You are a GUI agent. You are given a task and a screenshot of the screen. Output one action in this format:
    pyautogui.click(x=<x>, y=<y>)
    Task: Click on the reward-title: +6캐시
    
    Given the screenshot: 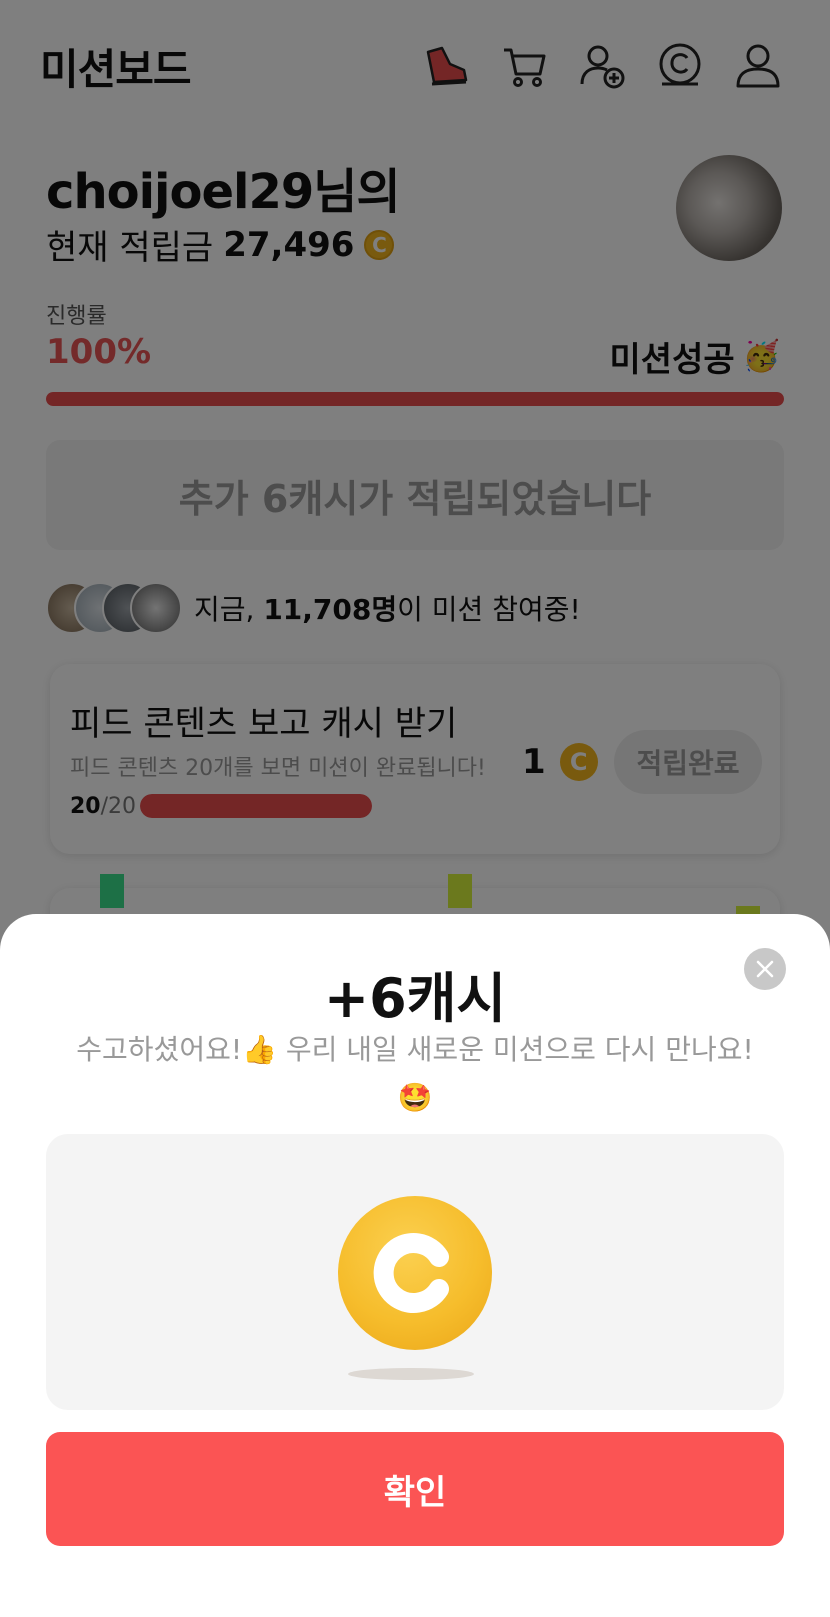 What is the action you would take?
    pyautogui.click(x=415, y=998)
    